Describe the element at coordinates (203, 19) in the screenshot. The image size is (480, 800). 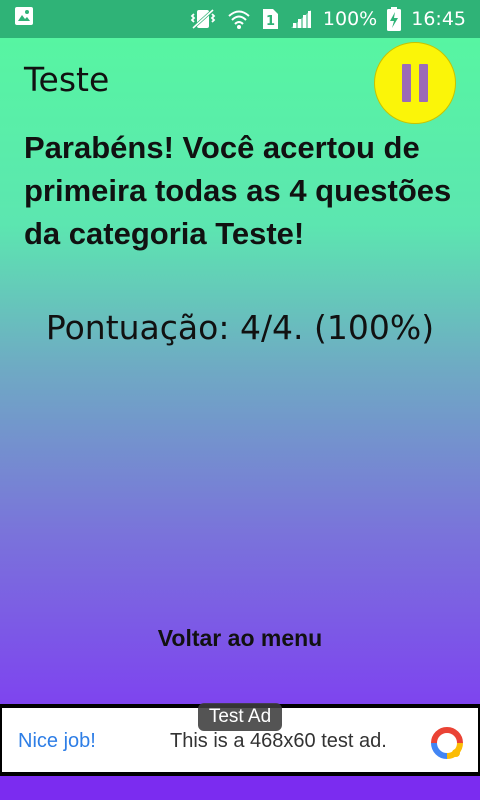
I see `vibrate-icon` at that location.